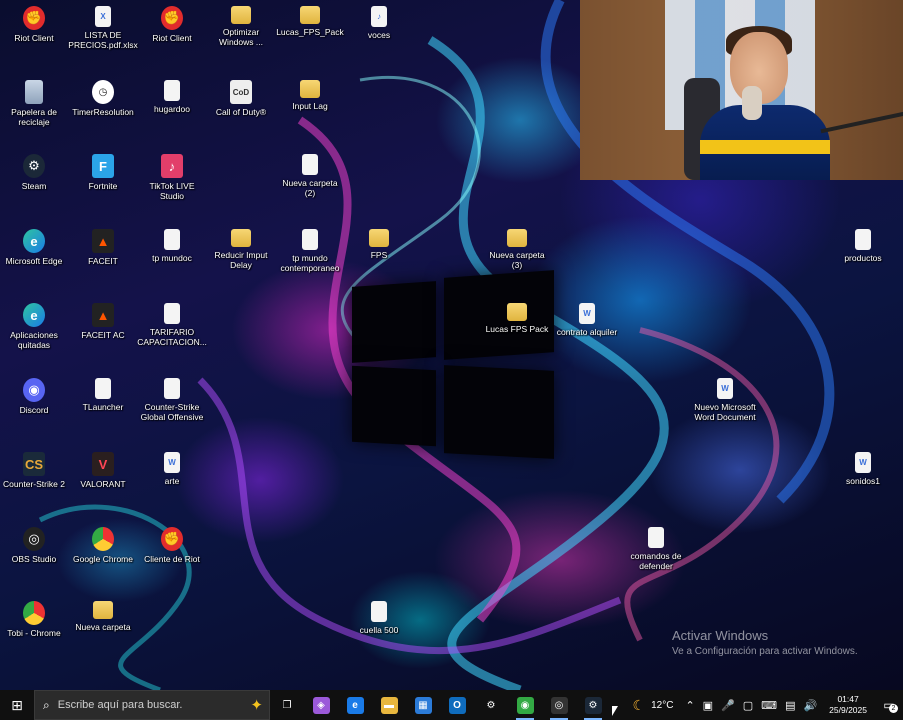 Image resolution: width=903 pixels, height=720 pixels. Describe the element at coordinates (379, 23) in the screenshot. I see `desktop-icon: ♪ voces` at that location.